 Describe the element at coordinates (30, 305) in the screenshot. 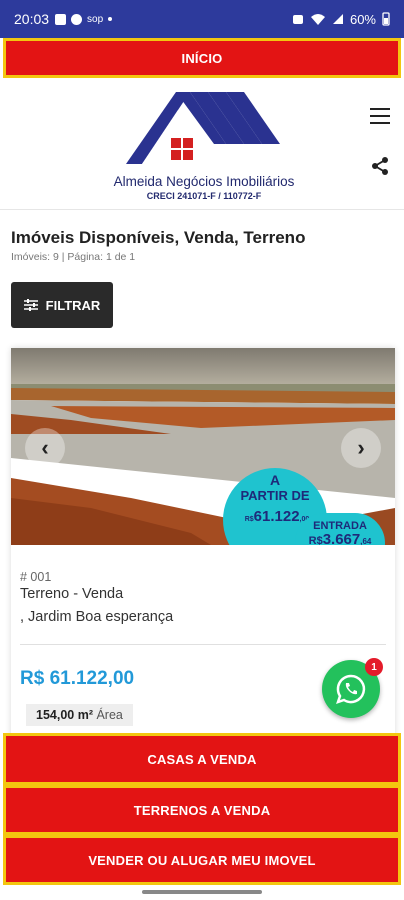

I see `sliders-icon` at that location.